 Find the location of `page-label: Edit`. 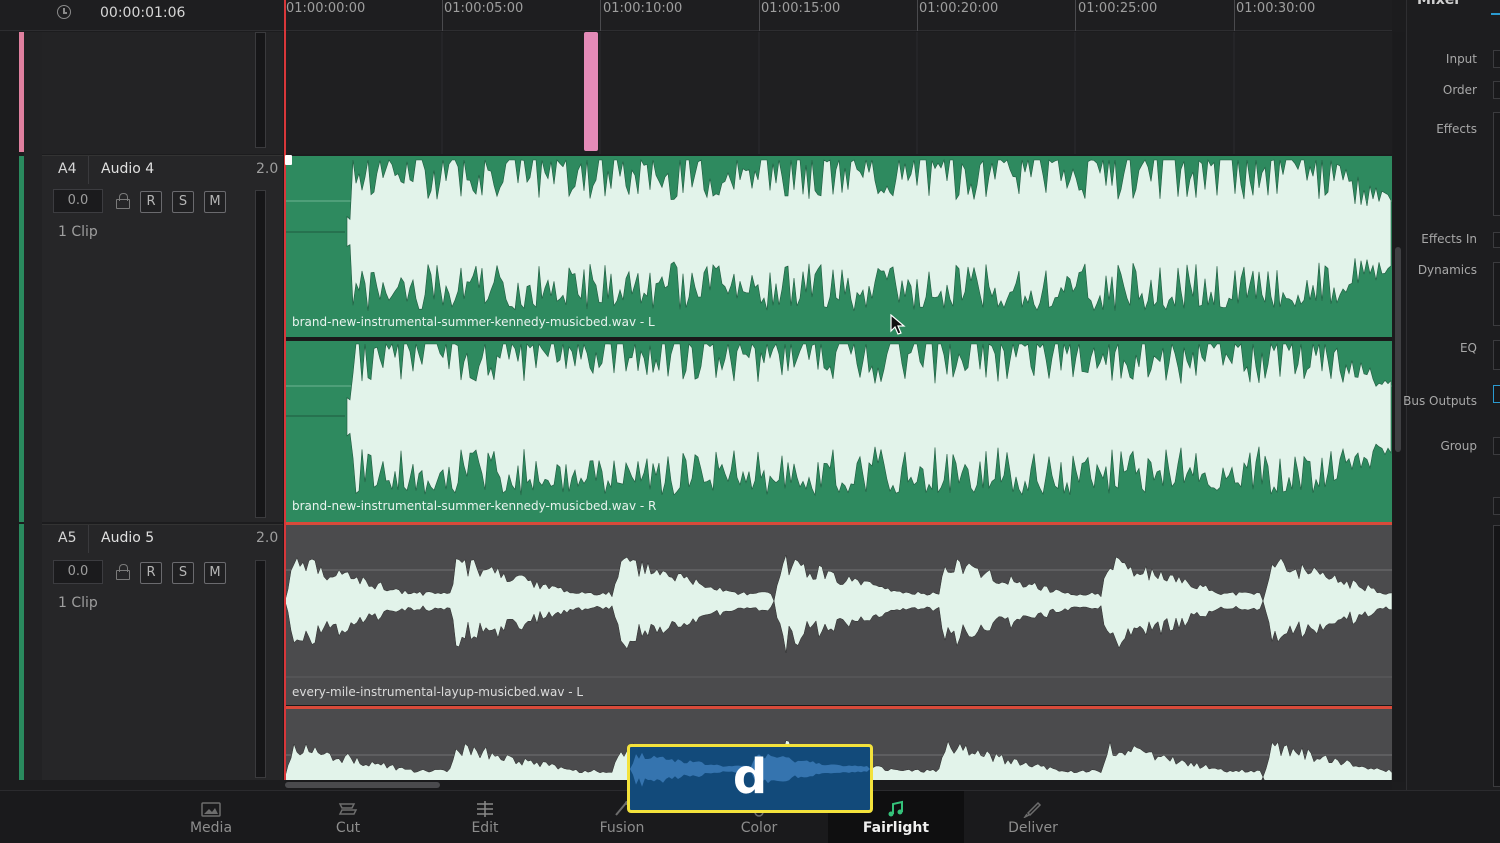

page-label: Edit is located at coordinates (485, 828).